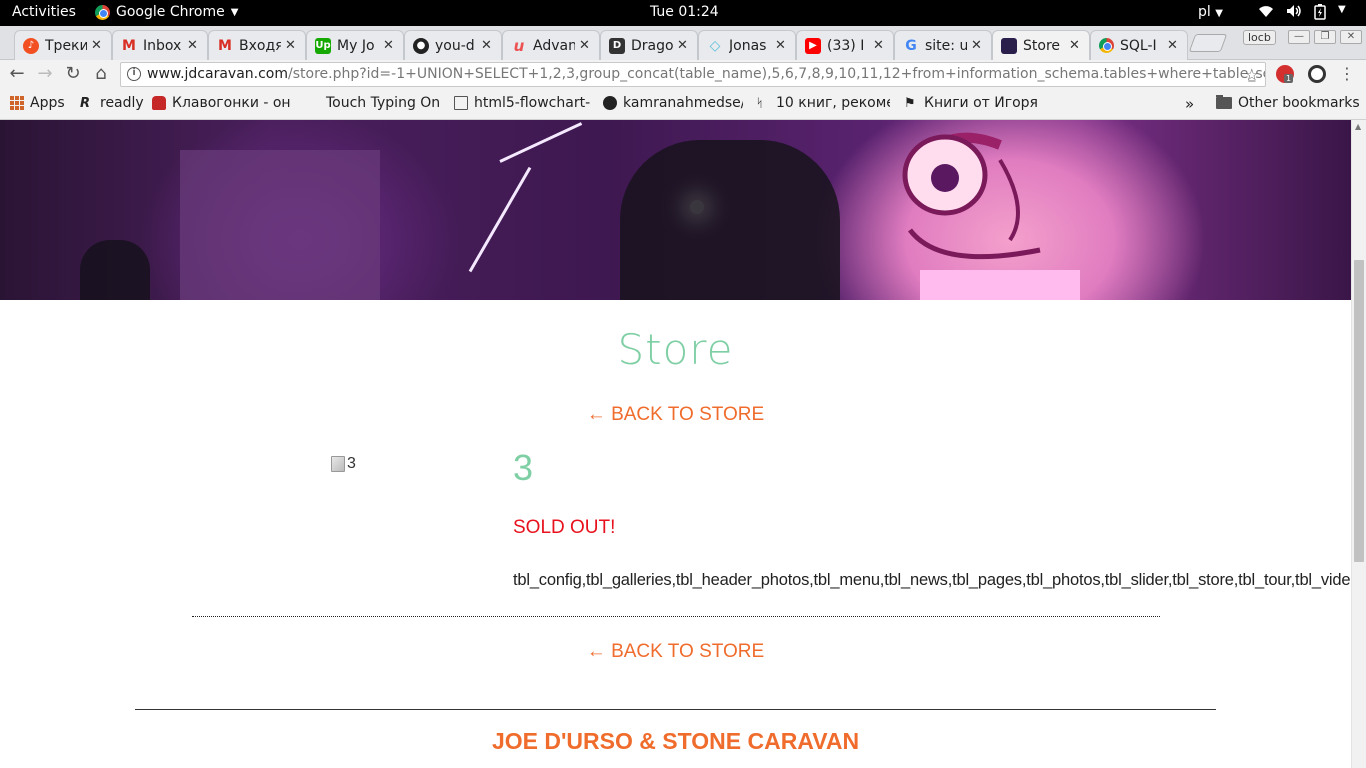 The image size is (1366, 768). What do you see at coordinates (37, 103) in the screenshot?
I see `bookmark-apps: Apps` at bounding box center [37, 103].